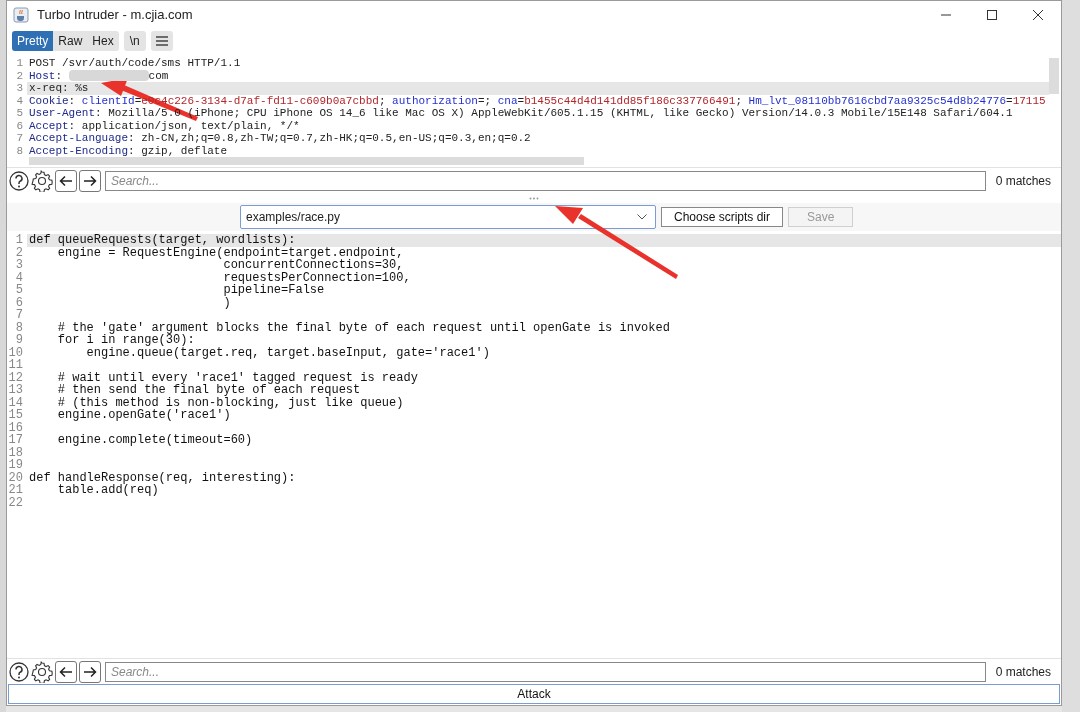 The image size is (1080, 712). What do you see at coordinates (226, 302) in the screenshot?
I see `code-line: )` at bounding box center [226, 302].